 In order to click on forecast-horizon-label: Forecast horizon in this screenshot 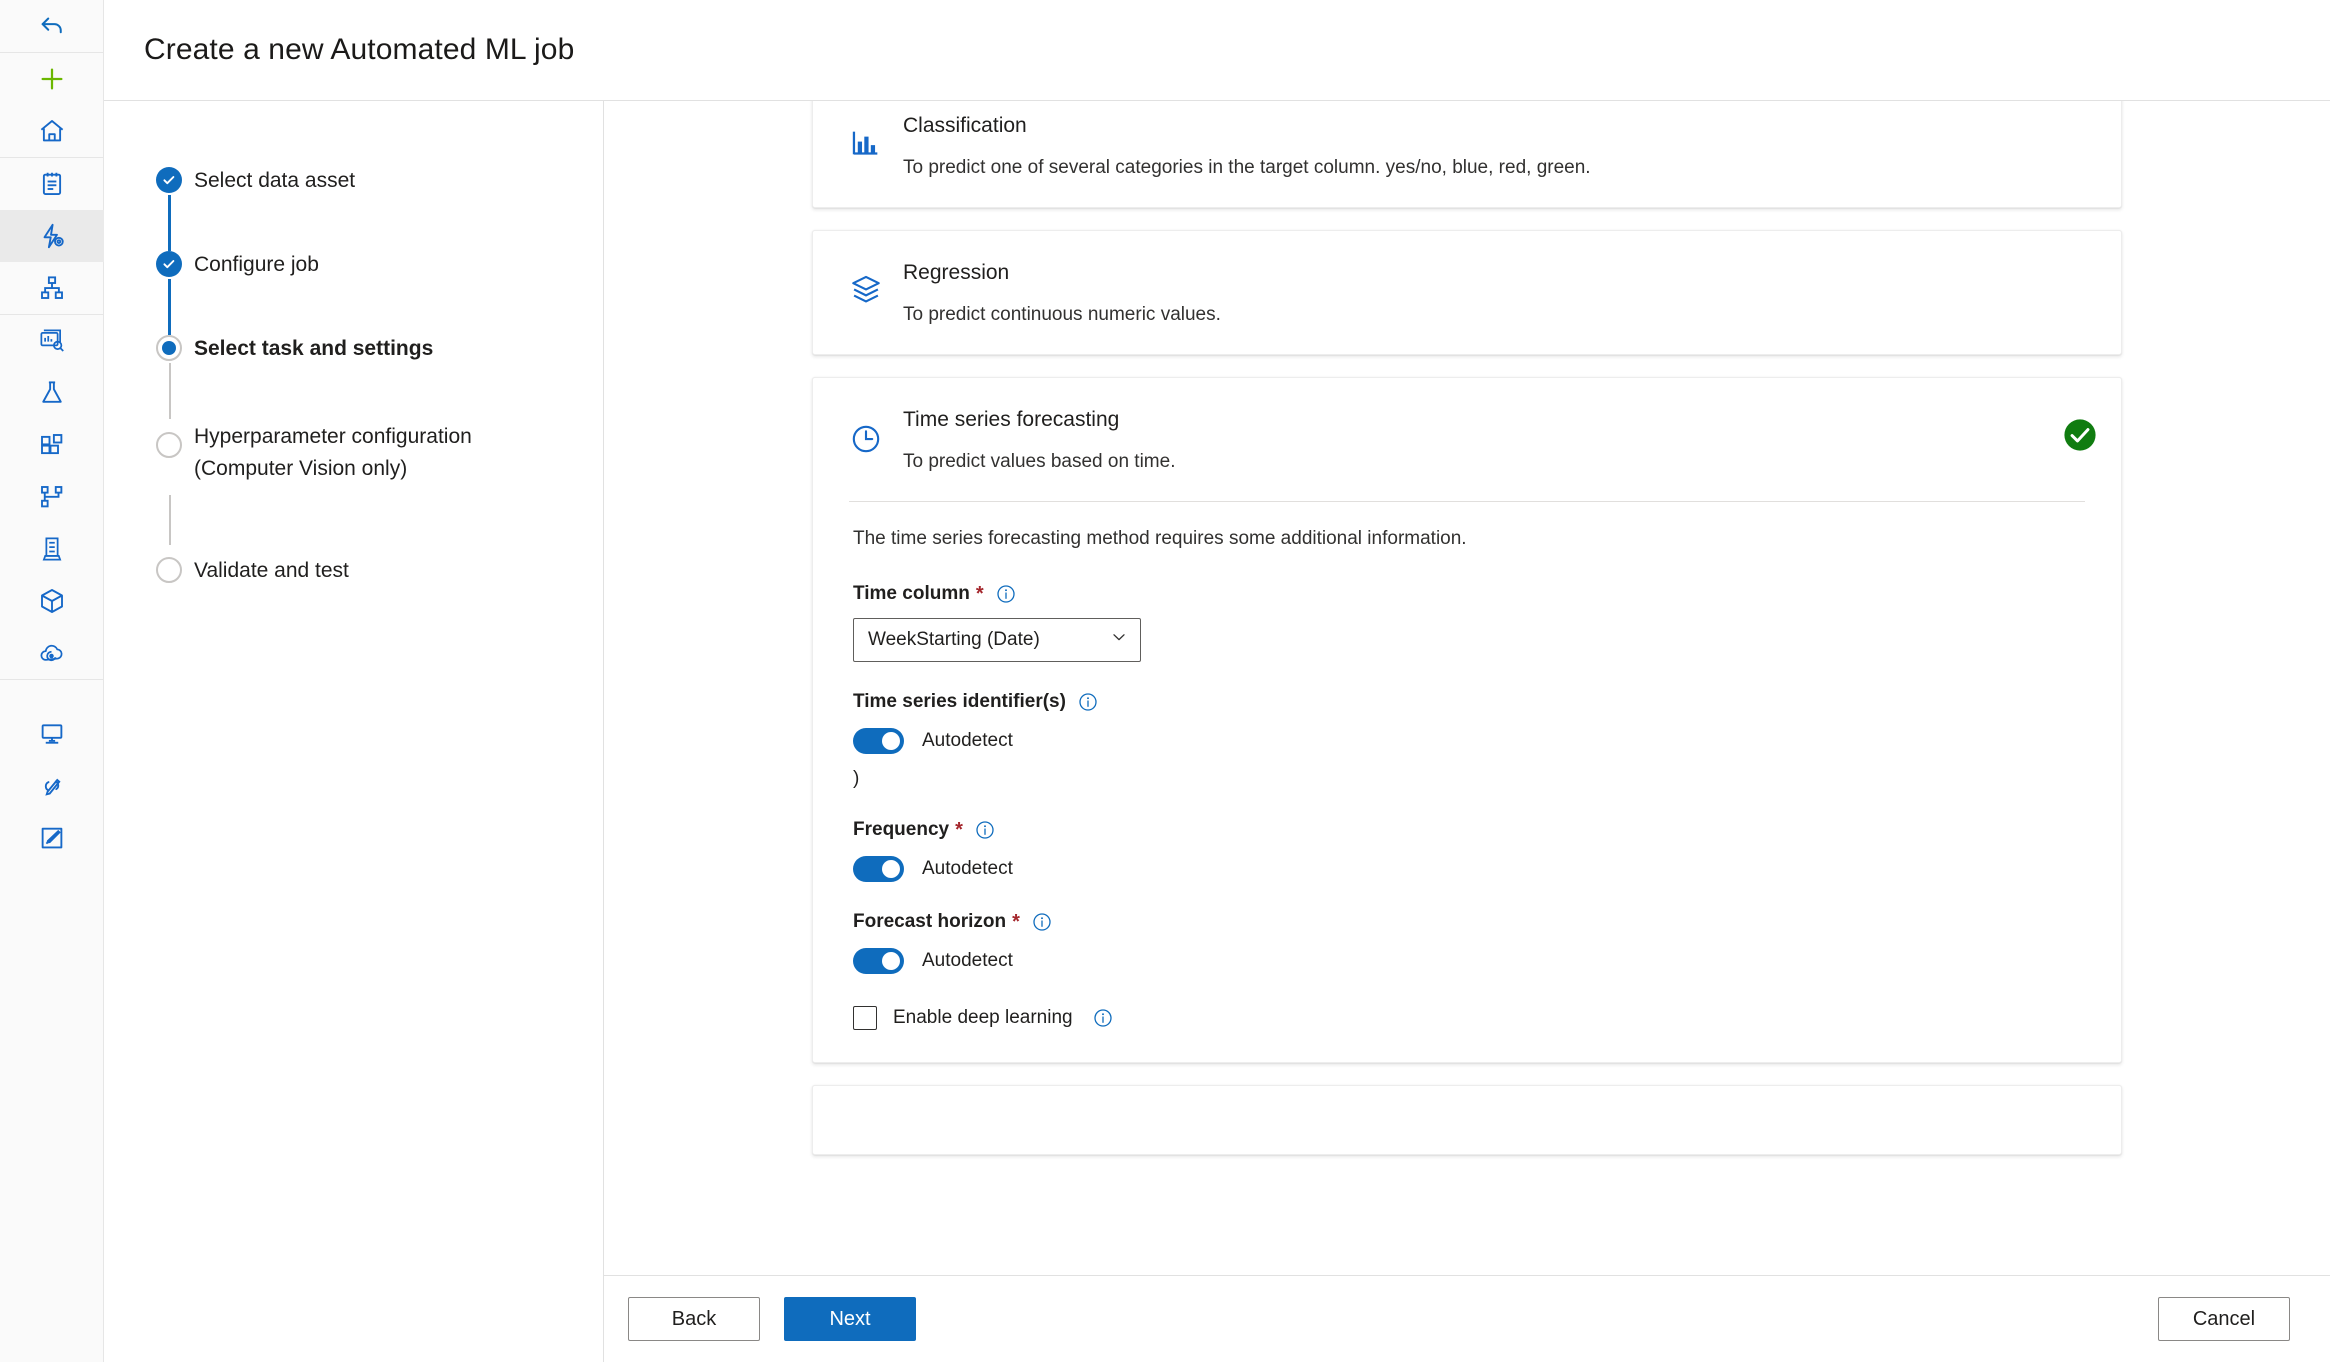, I will do `click(930, 921)`.